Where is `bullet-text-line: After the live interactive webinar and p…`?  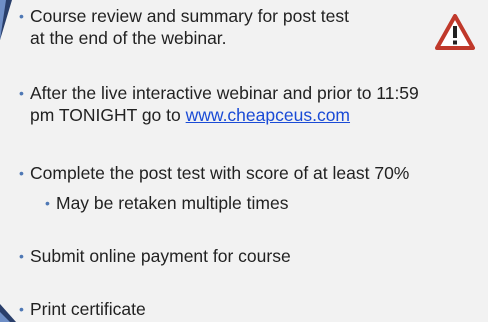
bullet-text-line: After the live interactive webinar and p… is located at coordinates (224, 93).